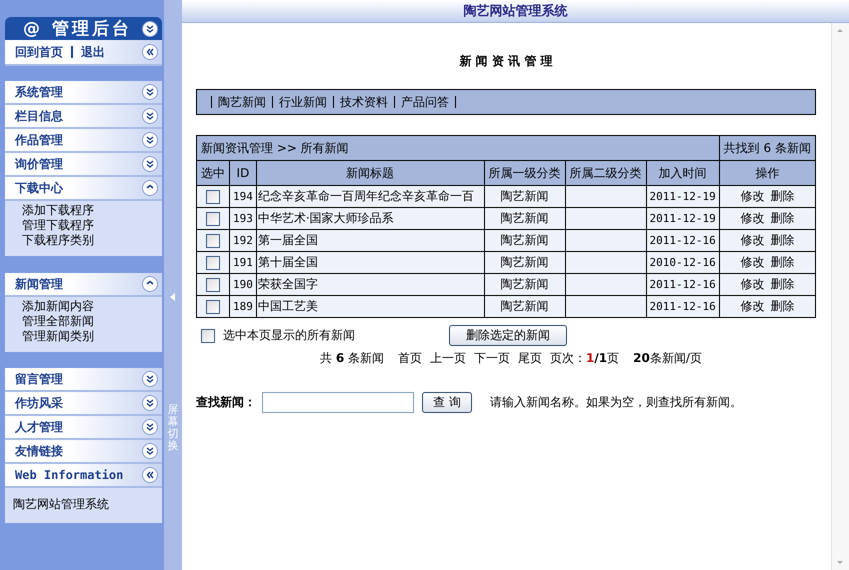 The image size is (849, 570). What do you see at coordinates (92, 306) in the screenshot?
I see `submenu-item: 添加新闻内容` at bounding box center [92, 306].